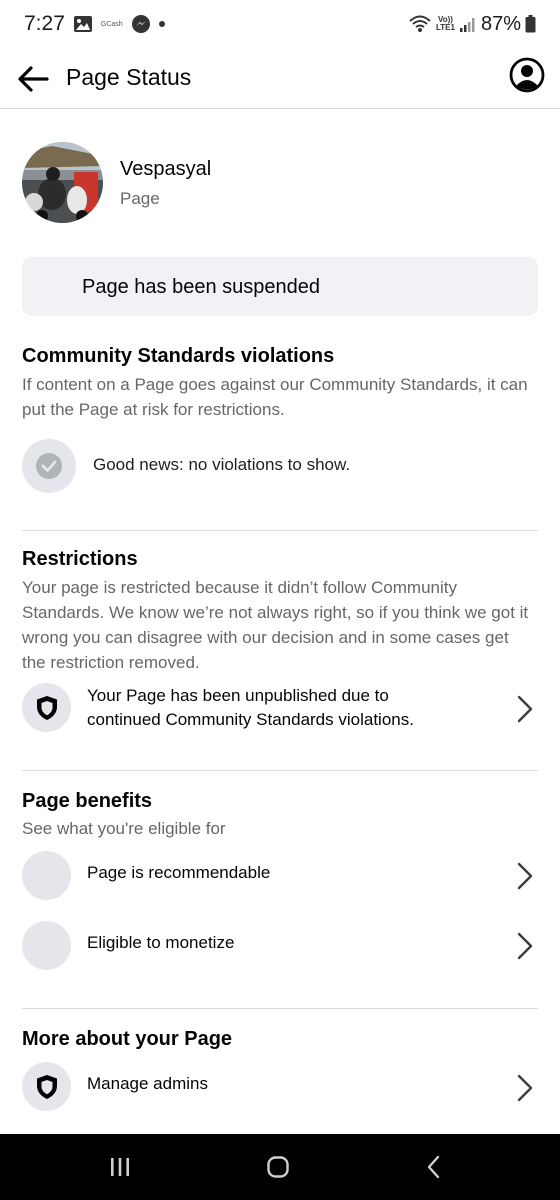 The width and height of the screenshot is (560, 1200). Describe the element at coordinates (140, 198) in the screenshot. I see `page-type: Page` at that location.